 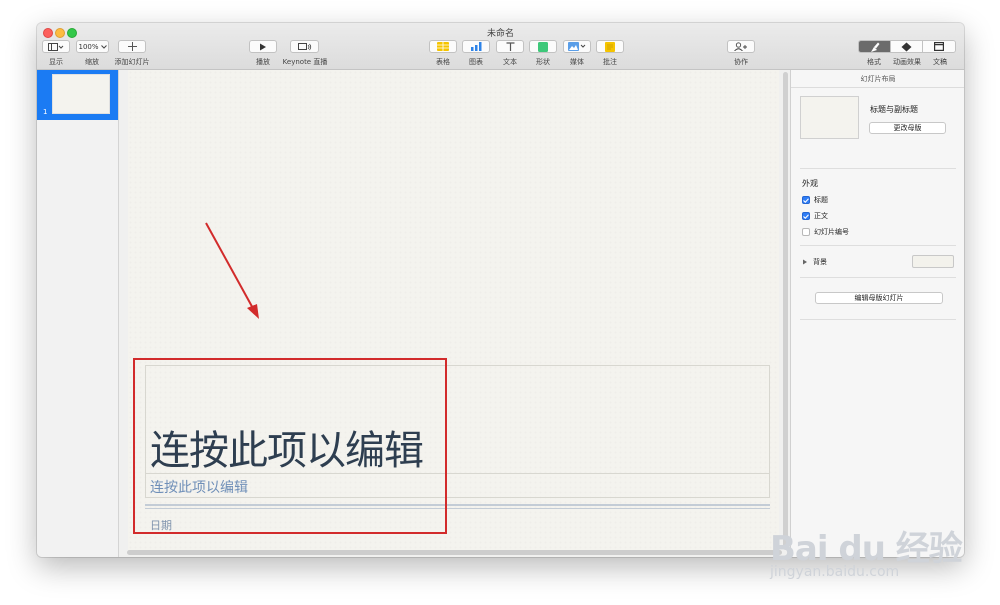 I want to click on slide-thumbnail-row: 1, so click(x=77, y=95).